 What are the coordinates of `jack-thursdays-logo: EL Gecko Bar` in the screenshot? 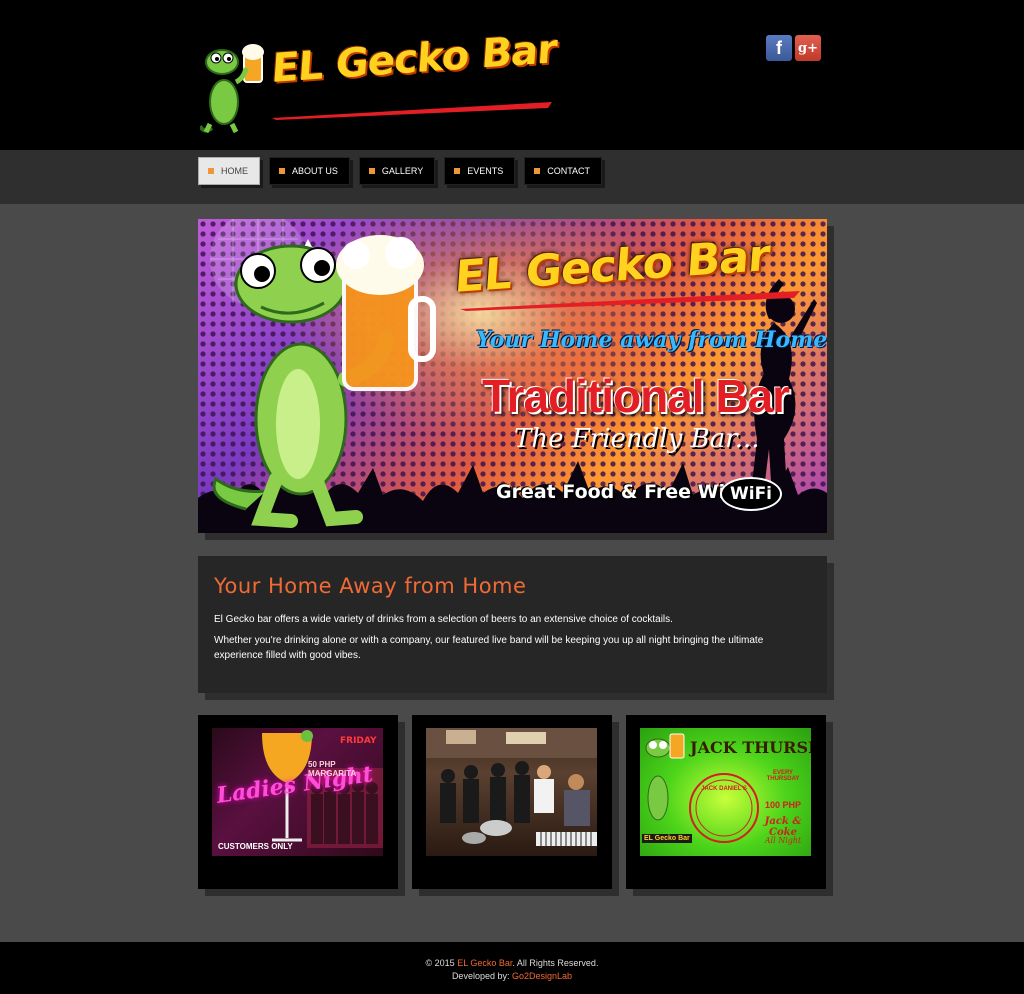 It's located at (667, 838).